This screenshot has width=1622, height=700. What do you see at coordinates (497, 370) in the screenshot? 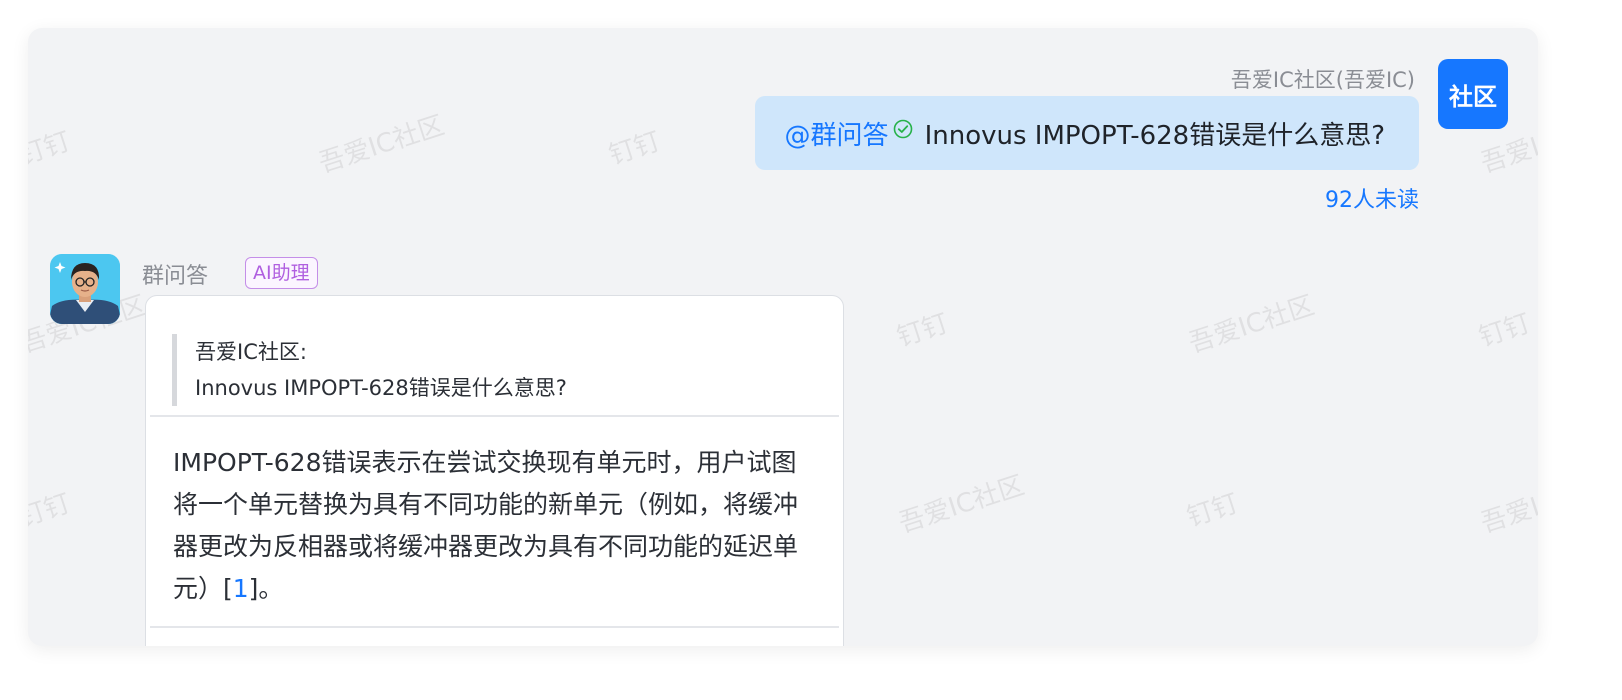
I see `quoted-message: 吾爱IC社区: Innovus IMPOPT-628错误是什么意思?` at bounding box center [497, 370].